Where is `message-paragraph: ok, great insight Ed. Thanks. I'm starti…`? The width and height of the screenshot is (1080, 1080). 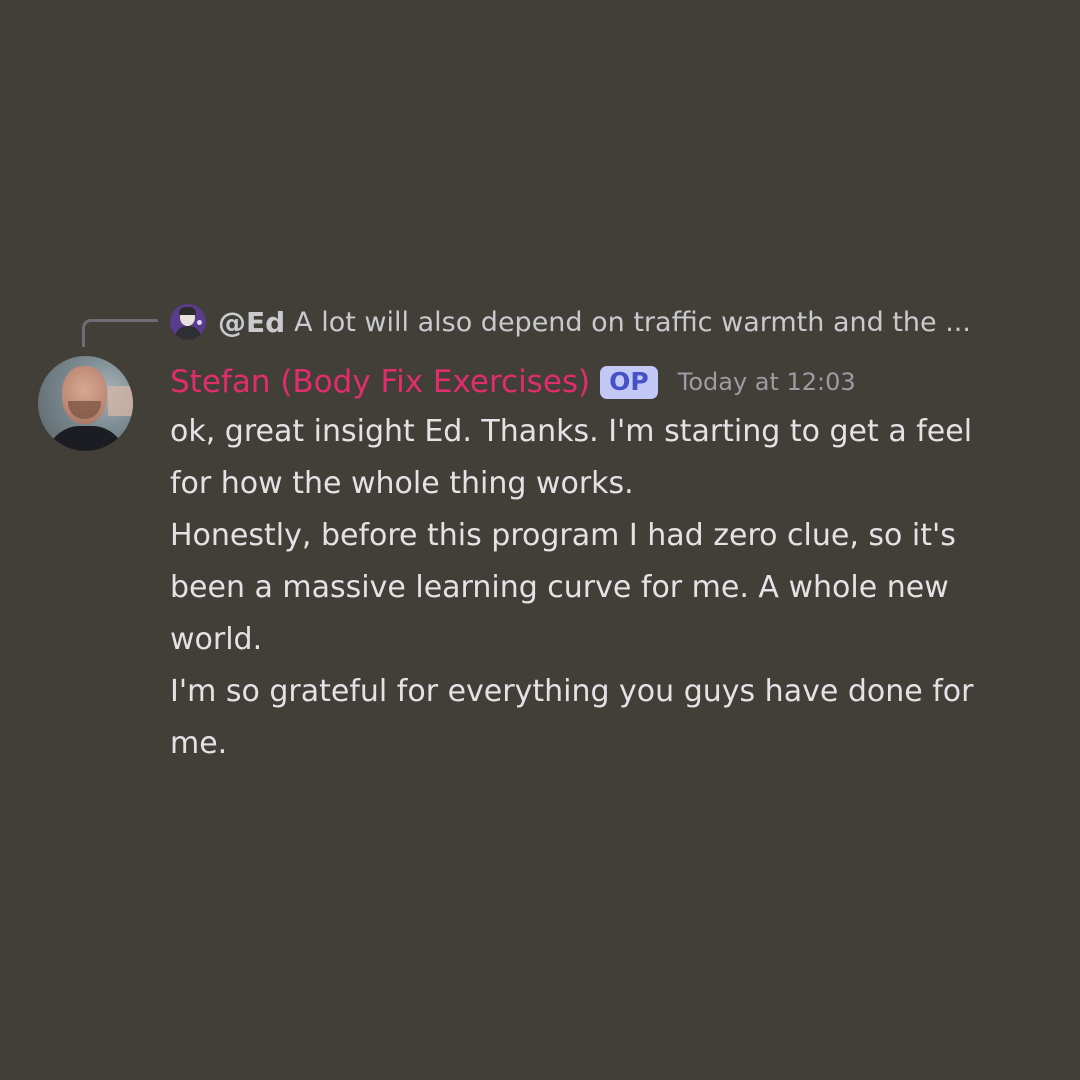
message-paragraph: ok, great insight Ed. Thanks. I'm starti… is located at coordinates (571, 457).